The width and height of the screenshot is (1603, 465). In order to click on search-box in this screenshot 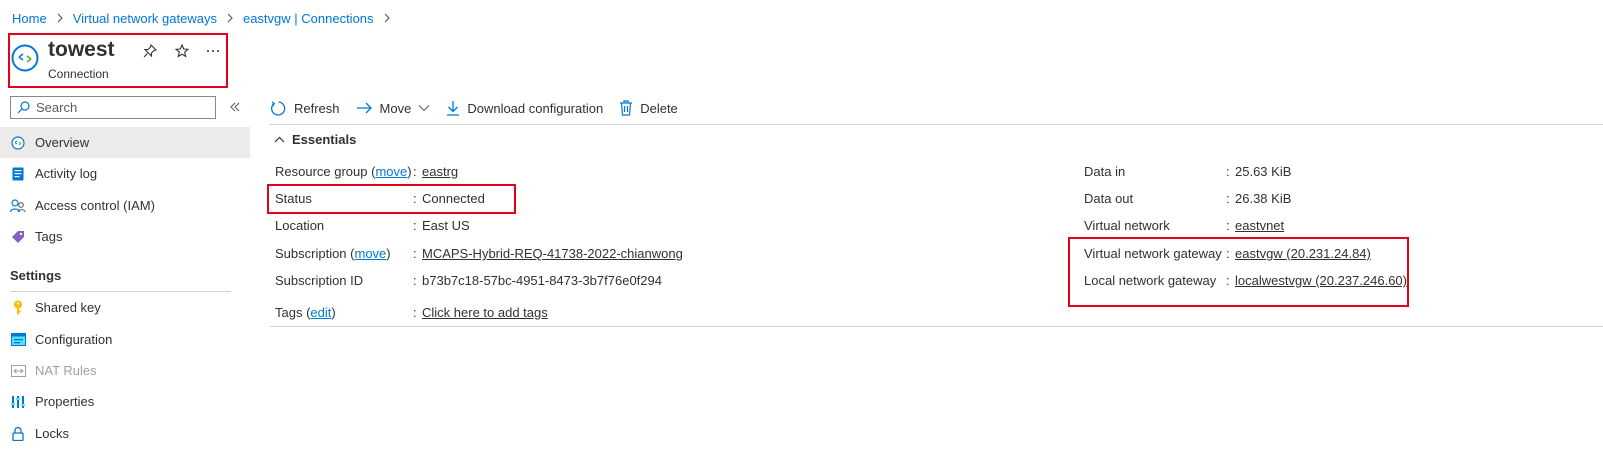, I will do `click(113, 107)`.